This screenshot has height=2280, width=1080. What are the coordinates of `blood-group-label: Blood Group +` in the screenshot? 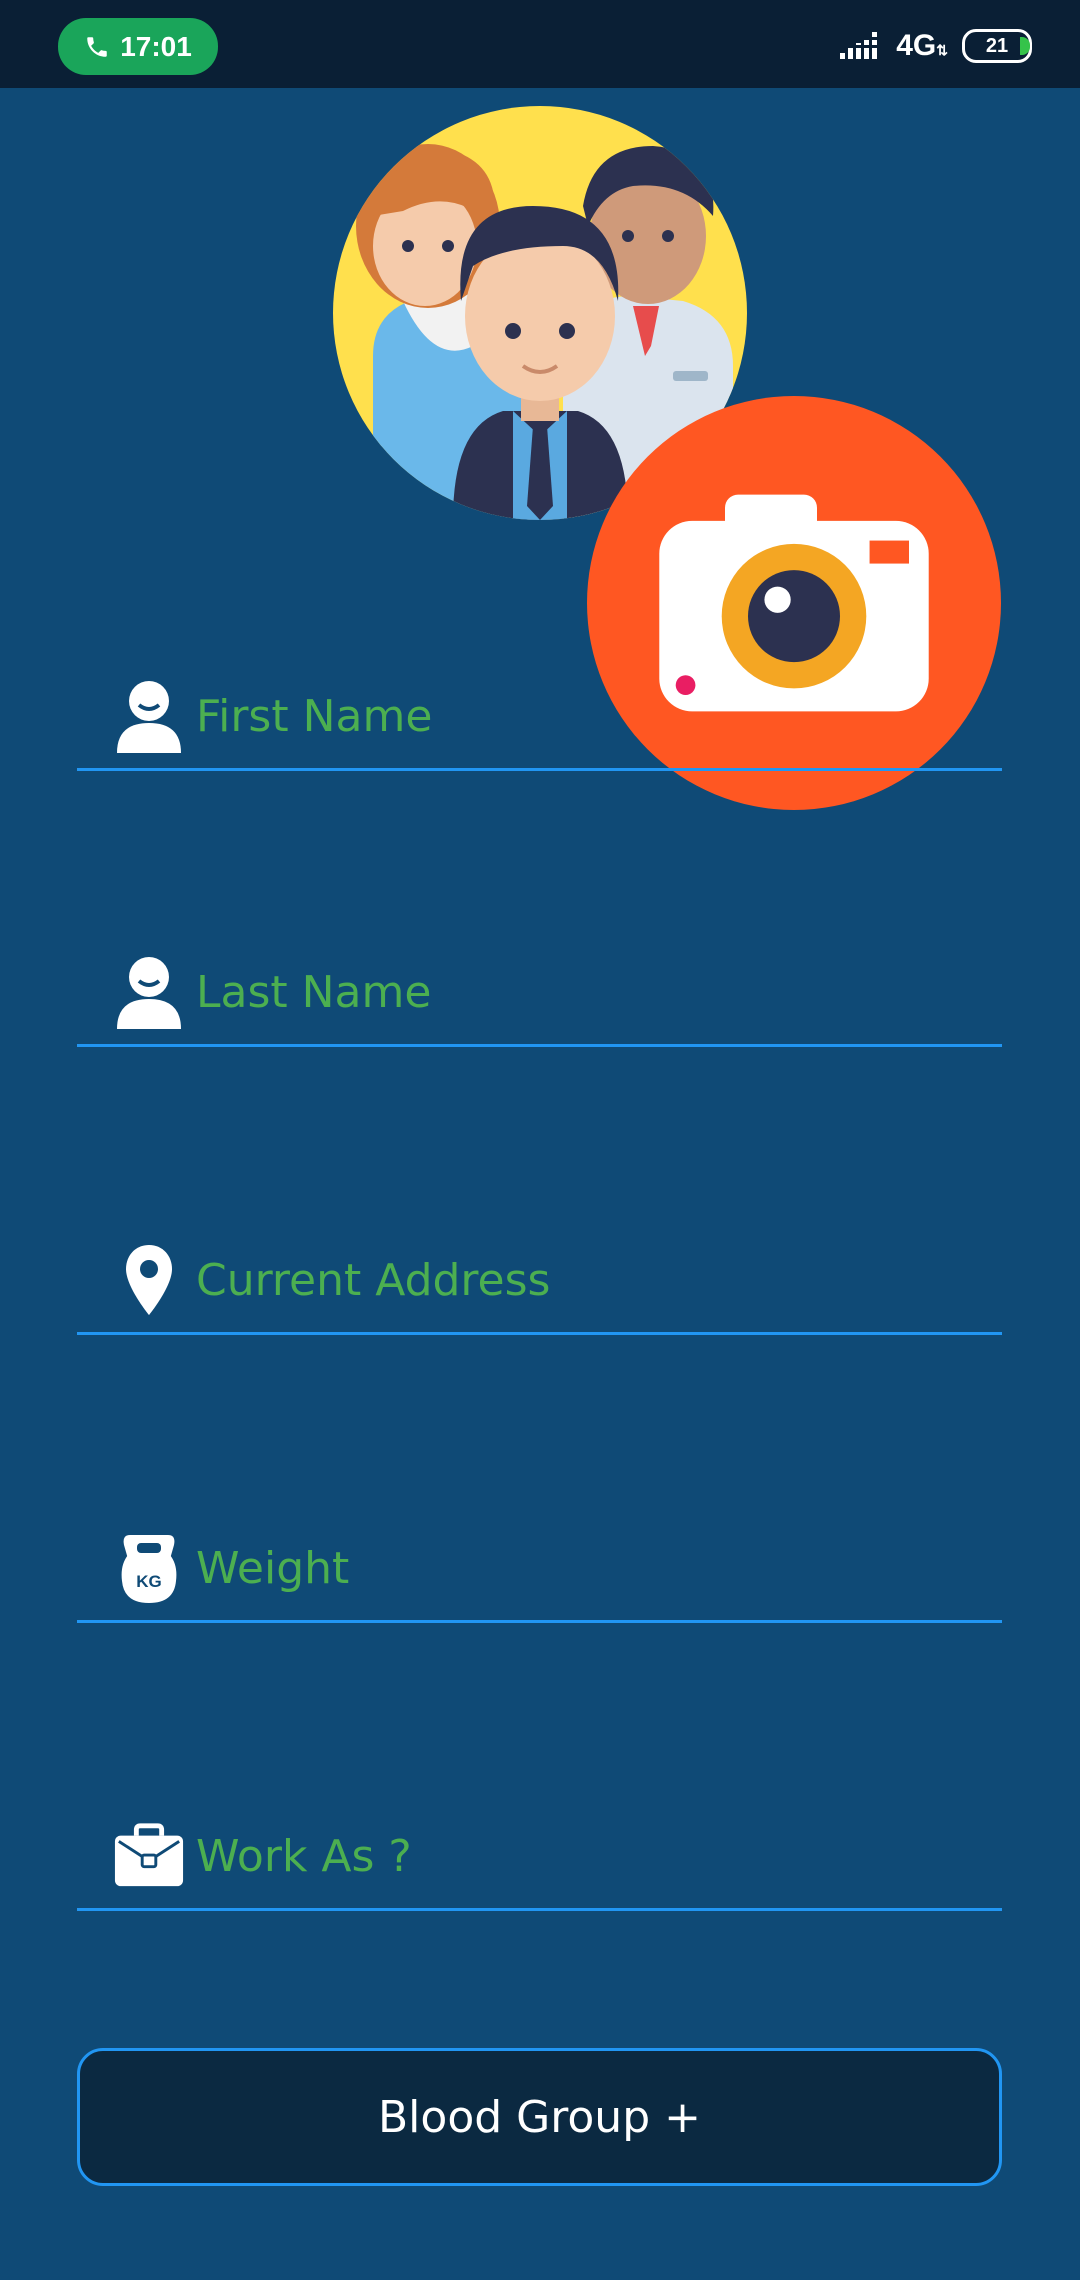 It's located at (539, 2117).